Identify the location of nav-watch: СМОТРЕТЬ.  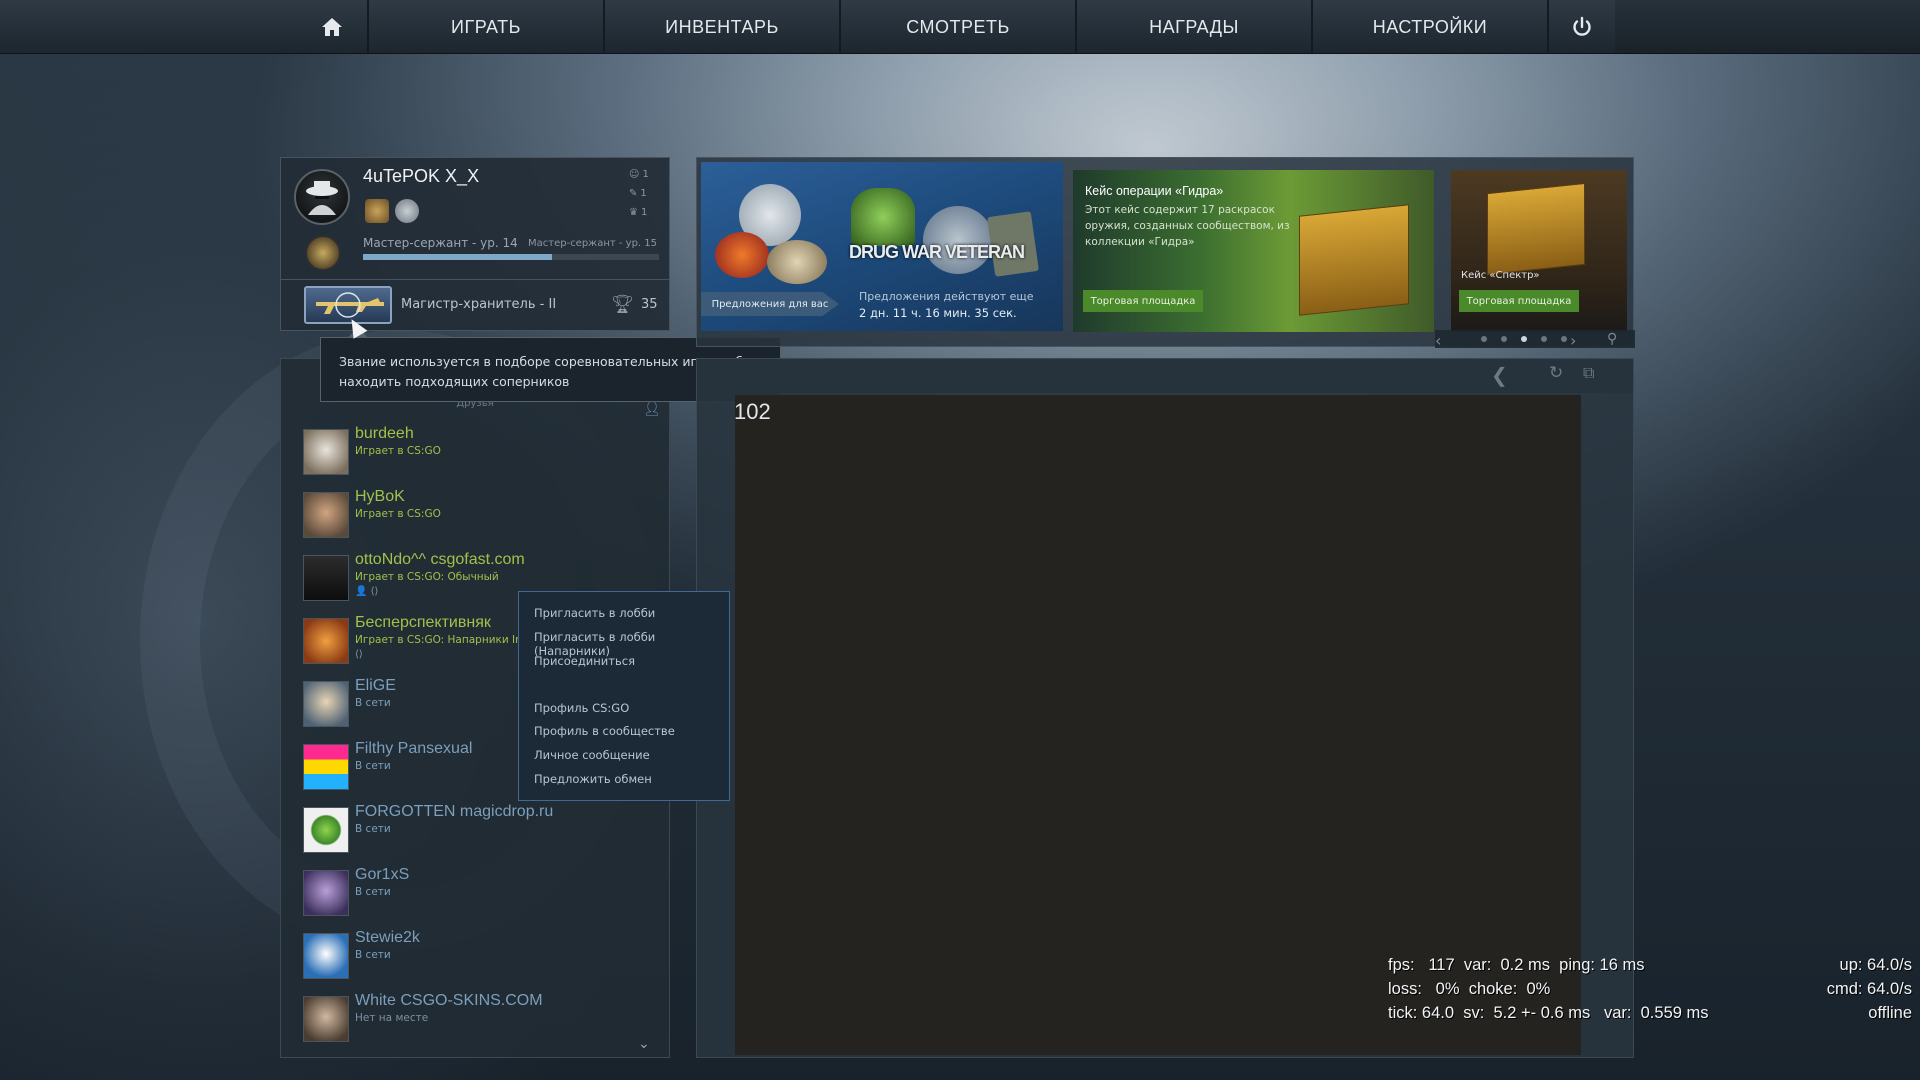
(959, 27).